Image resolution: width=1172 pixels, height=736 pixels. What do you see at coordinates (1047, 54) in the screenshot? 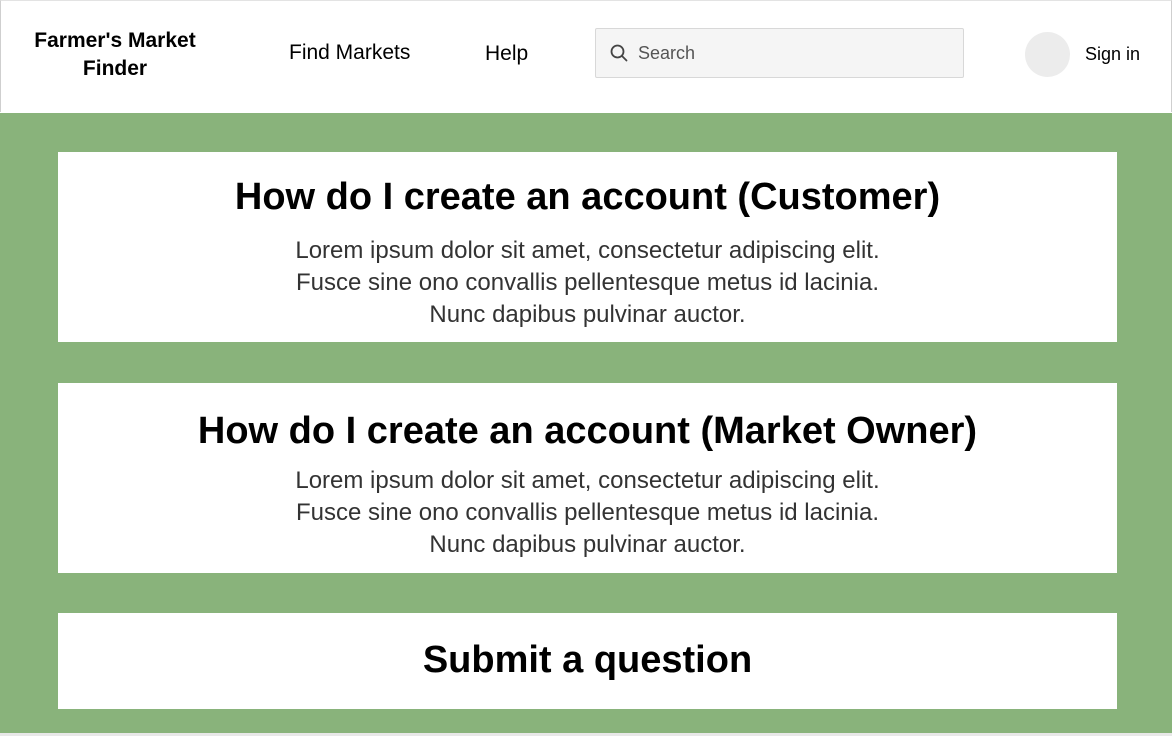
I see `avatar` at bounding box center [1047, 54].